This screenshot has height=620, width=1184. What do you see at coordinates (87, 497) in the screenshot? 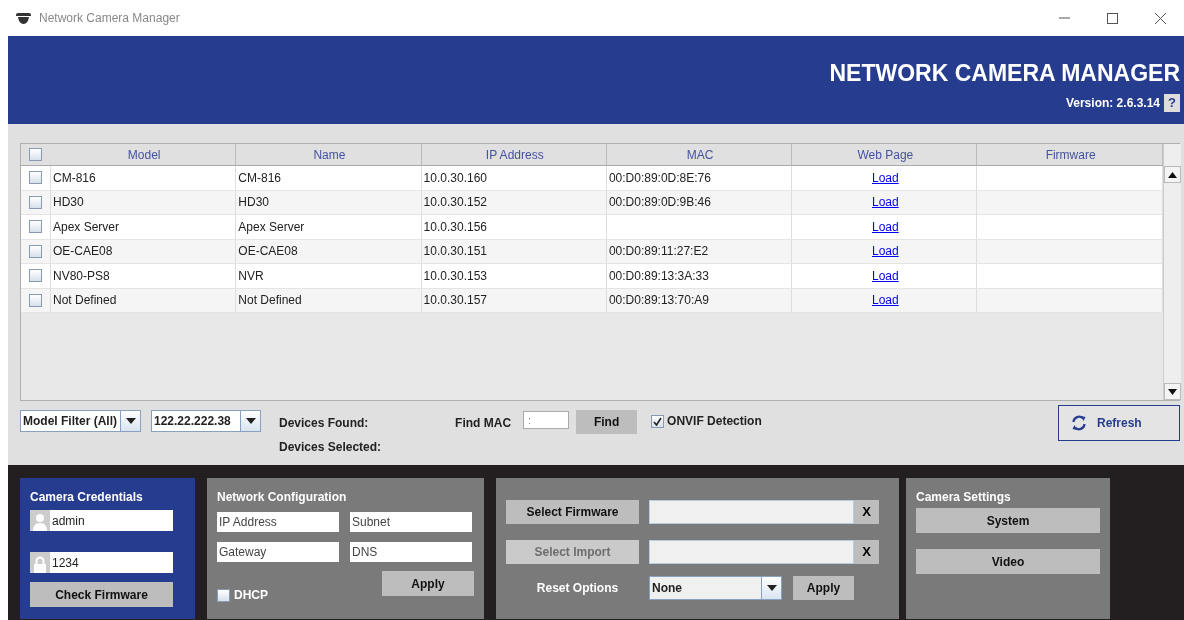
I see `panel-title: Camera Credentials` at bounding box center [87, 497].